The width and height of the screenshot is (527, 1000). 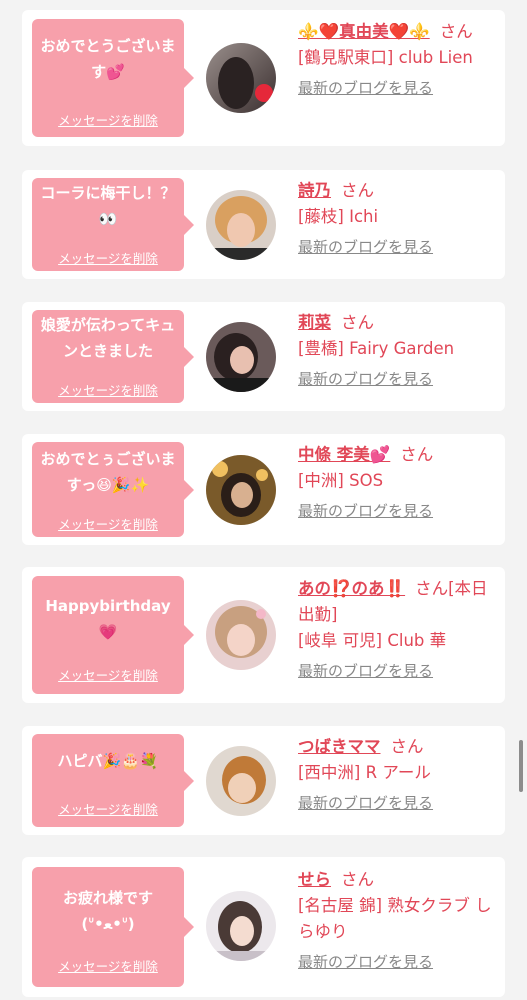 What do you see at coordinates (341, 480) in the screenshot?
I see `shop-label: [中洲] SOS` at bounding box center [341, 480].